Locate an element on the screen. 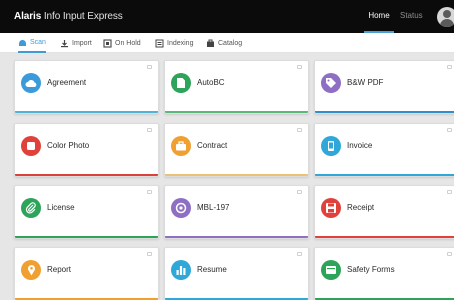  tab-import-label: Import is located at coordinates (82, 43).